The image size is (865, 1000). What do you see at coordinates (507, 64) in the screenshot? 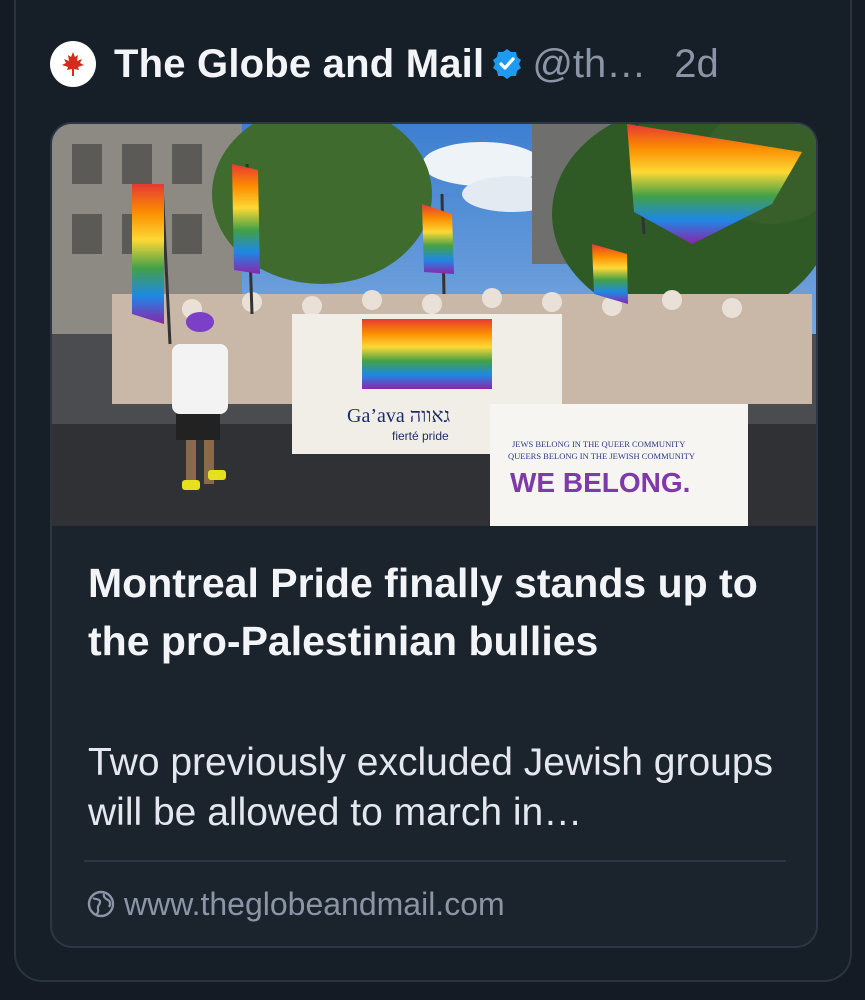
I see `verified-badge-icon` at bounding box center [507, 64].